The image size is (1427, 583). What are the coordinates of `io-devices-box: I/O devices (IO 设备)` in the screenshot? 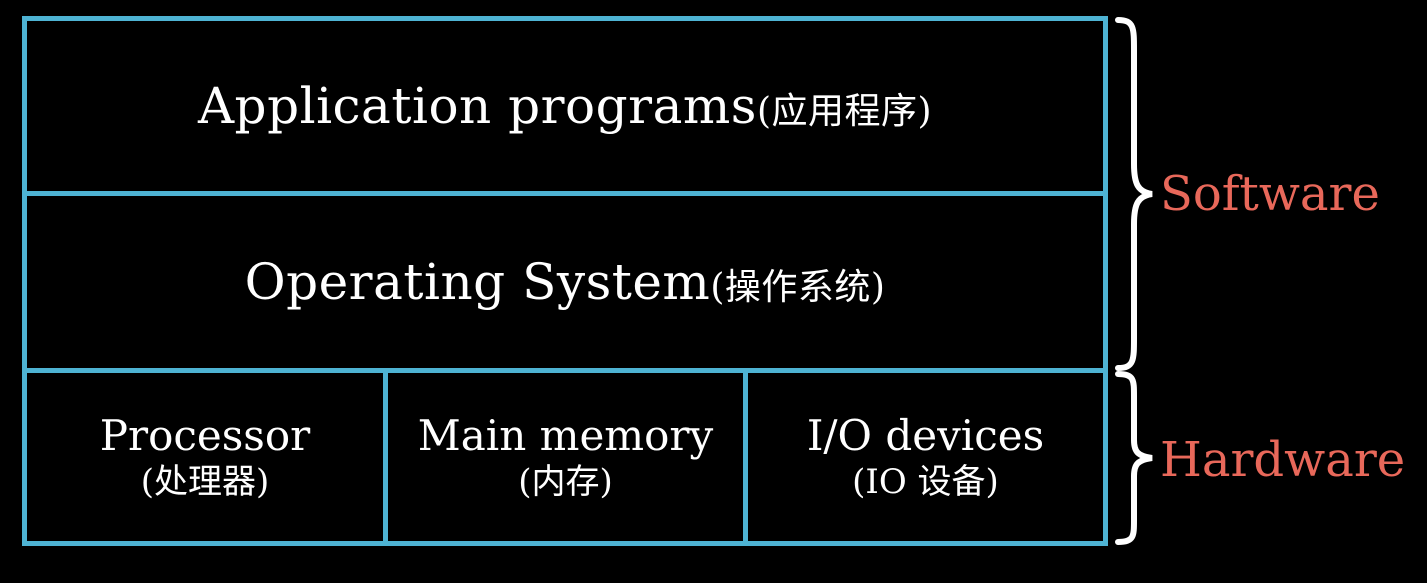 It's located at (925, 457).